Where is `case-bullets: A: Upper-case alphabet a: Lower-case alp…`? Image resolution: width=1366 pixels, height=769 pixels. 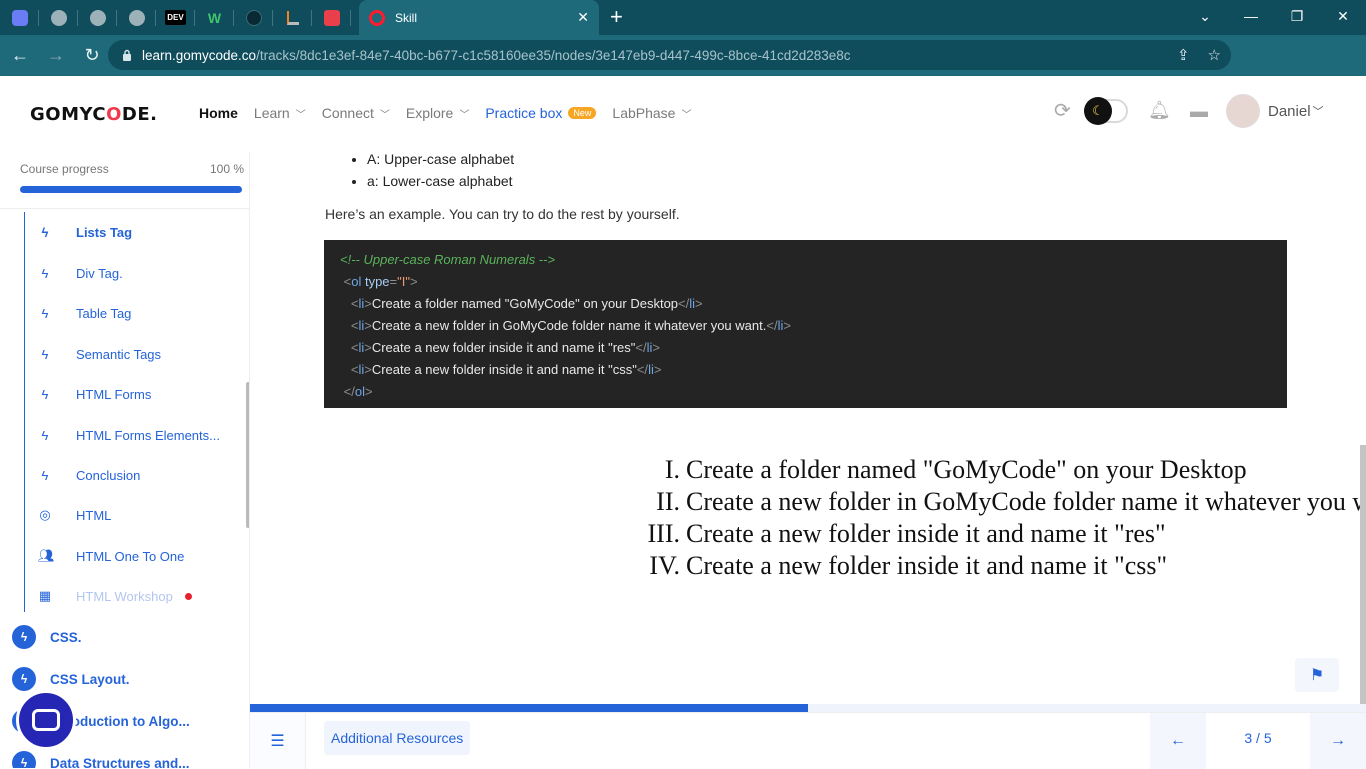
case-bullets: A: Upper-case alphabet a: Lower-case alp… is located at coordinates (430, 170).